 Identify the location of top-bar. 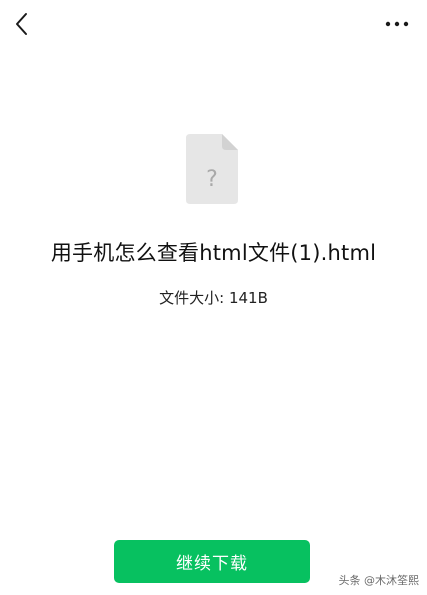
(213, 25).